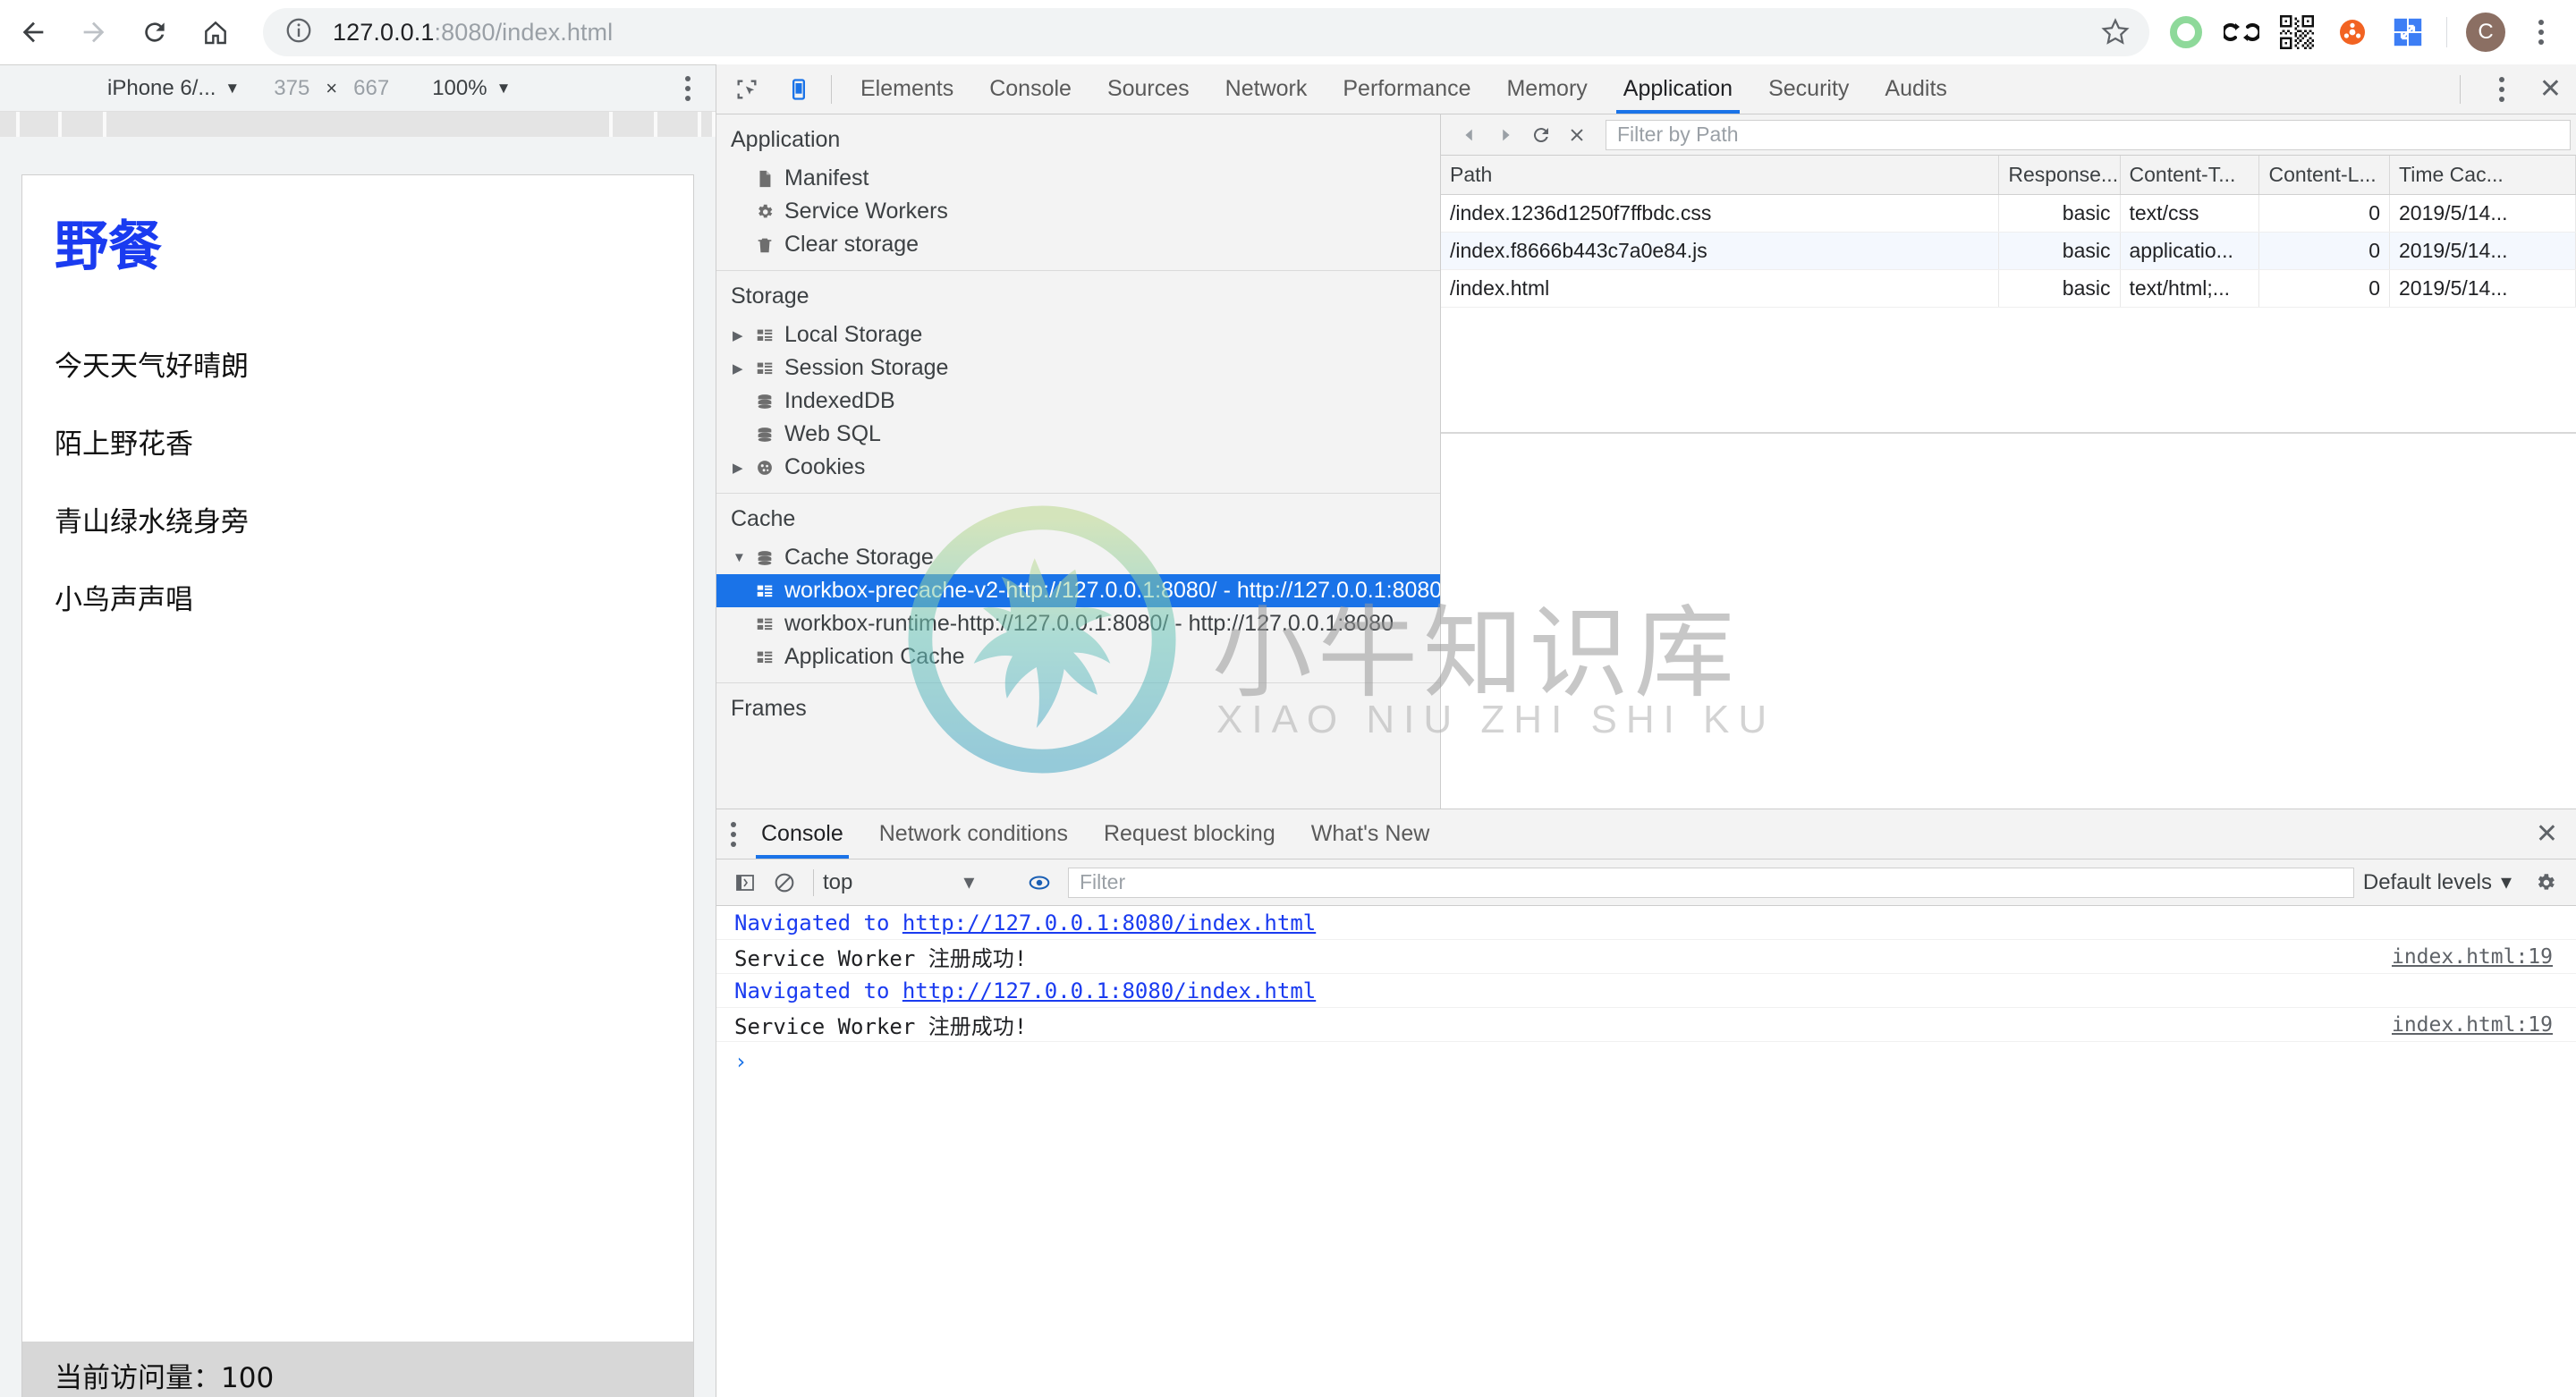 The image size is (2576, 1397). I want to click on chevron-down-icon: ▼, so click(741, 557).